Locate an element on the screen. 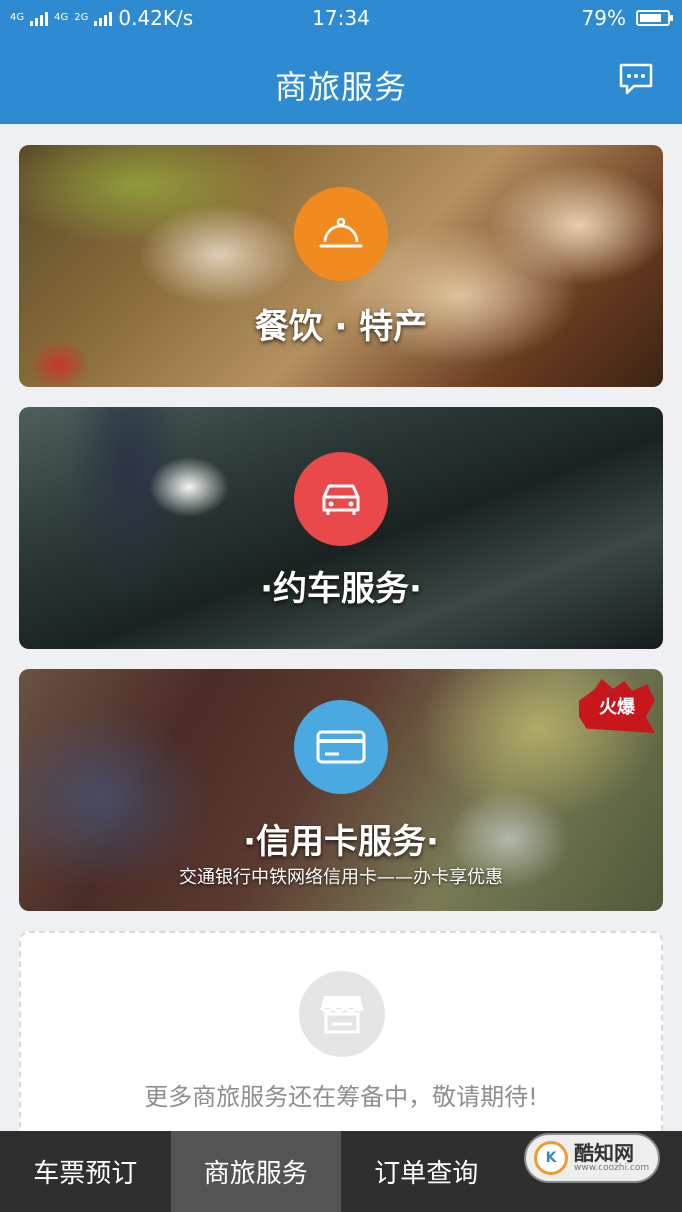 The width and height of the screenshot is (682, 1212). tab-ticket-booking: 车票预订 is located at coordinates (85, 1171).